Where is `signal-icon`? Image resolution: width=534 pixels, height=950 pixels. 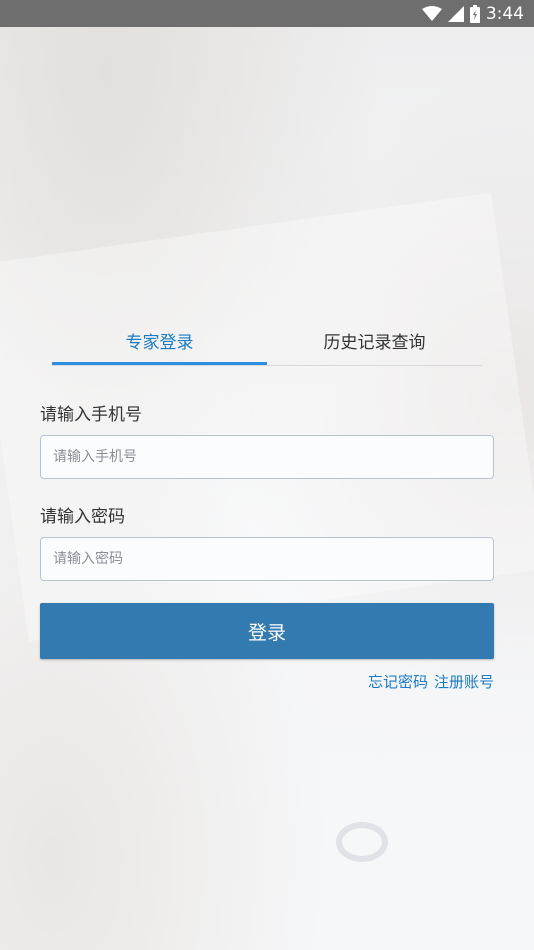
signal-icon is located at coordinates (455, 13).